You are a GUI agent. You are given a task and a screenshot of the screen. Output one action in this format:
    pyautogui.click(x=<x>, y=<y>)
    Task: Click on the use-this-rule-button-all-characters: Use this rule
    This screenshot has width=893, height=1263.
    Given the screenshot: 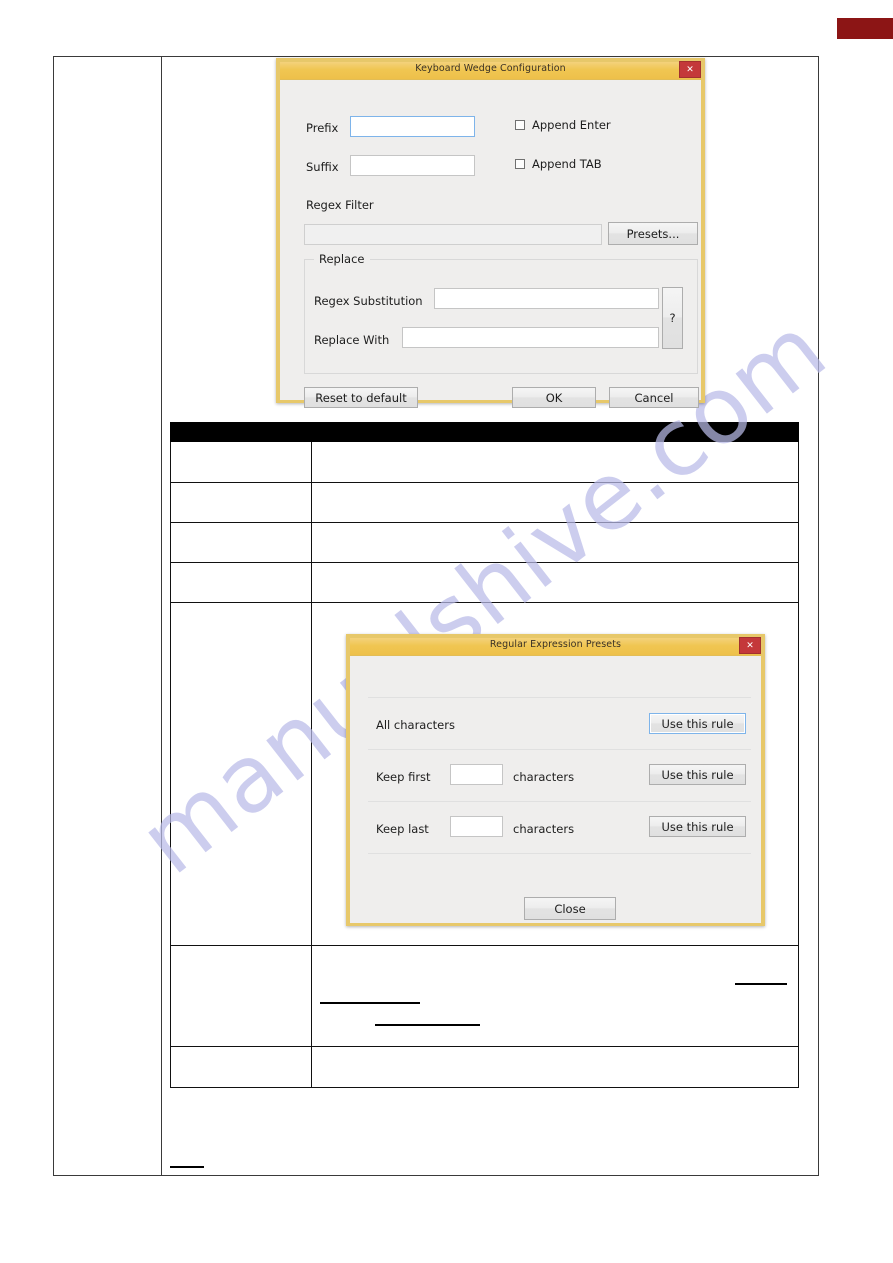 What is the action you would take?
    pyautogui.click(x=697, y=723)
    